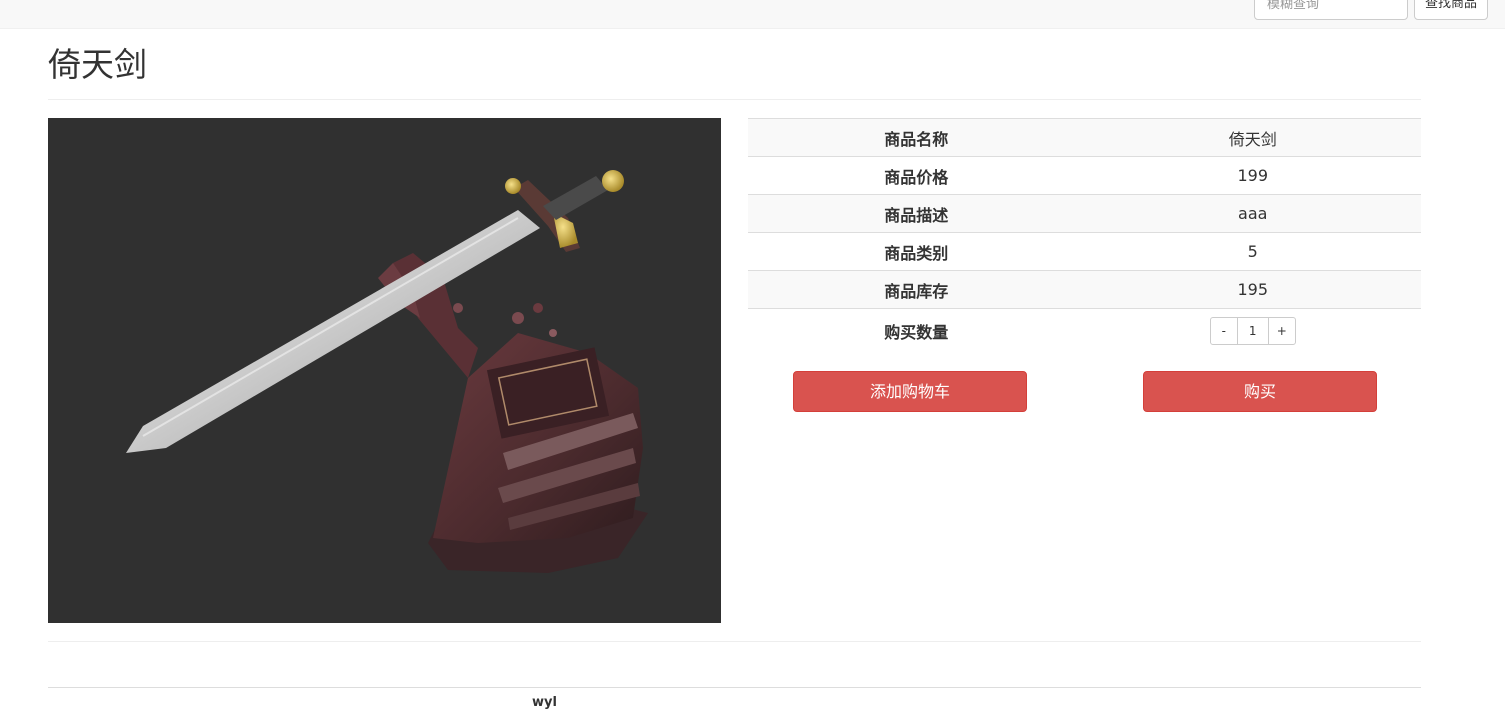 The height and width of the screenshot is (718, 1505). I want to click on quantity-cell: - 1 +, so click(1253, 331).